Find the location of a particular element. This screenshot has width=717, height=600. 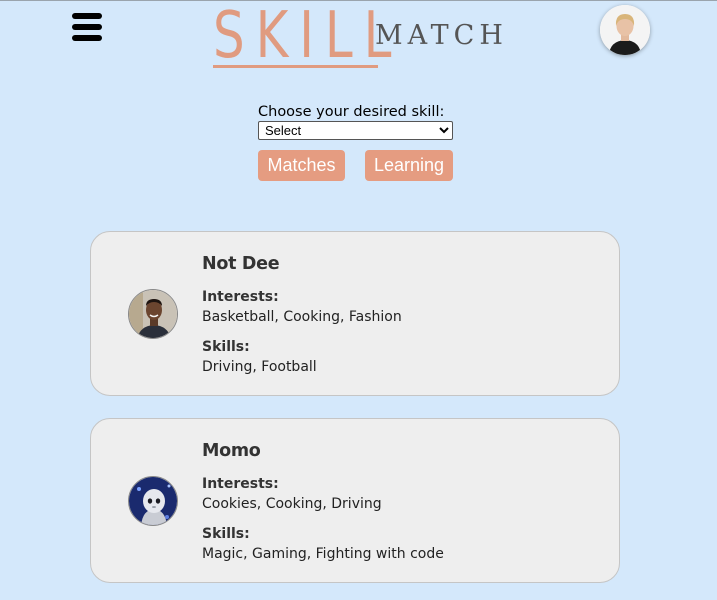

match-name: Momo is located at coordinates (231, 451).